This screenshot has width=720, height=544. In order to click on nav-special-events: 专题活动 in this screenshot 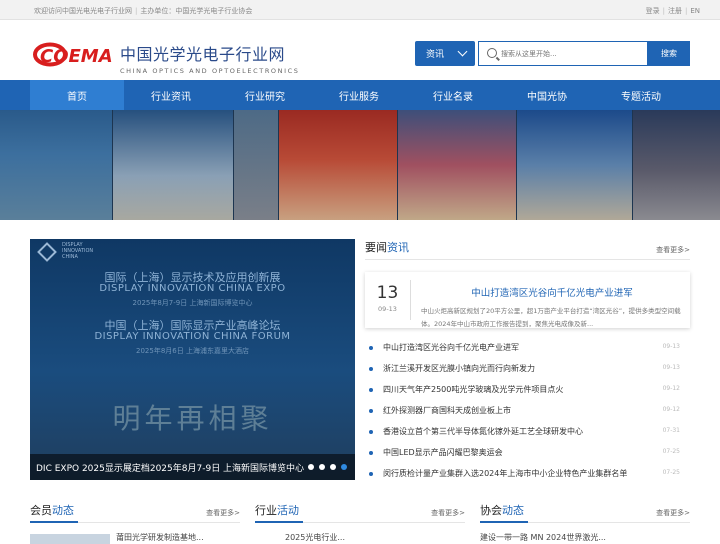, I will do `click(641, 95)`.